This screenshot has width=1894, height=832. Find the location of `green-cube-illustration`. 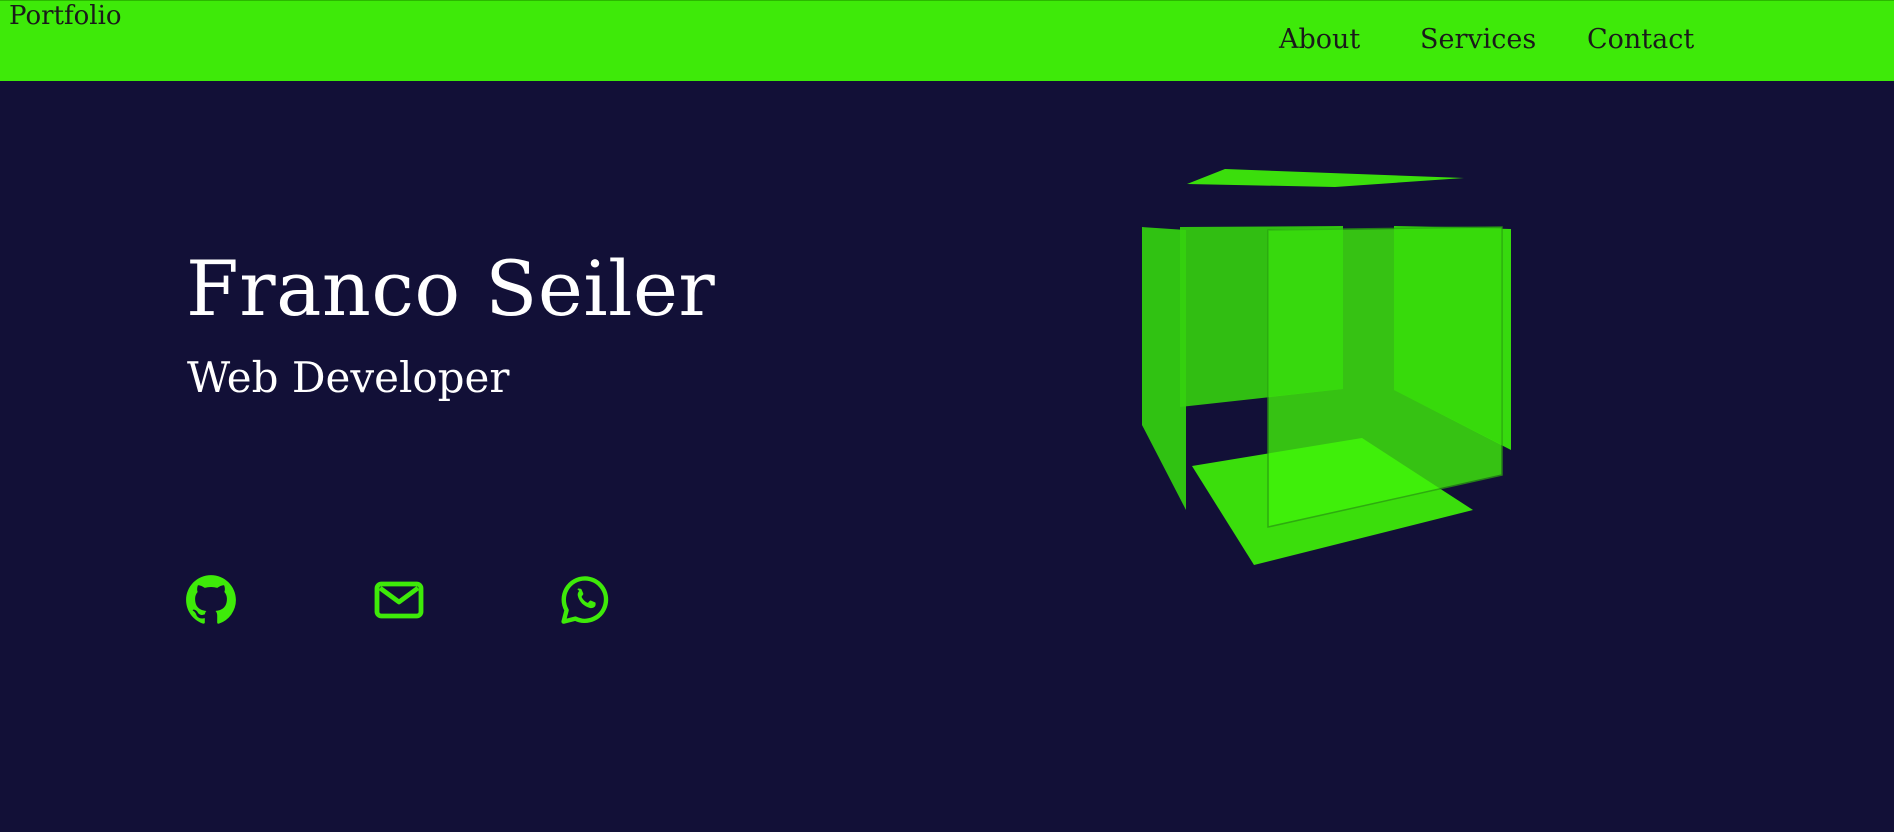

green-cube-illustration is located at coordinates (1326, 367).